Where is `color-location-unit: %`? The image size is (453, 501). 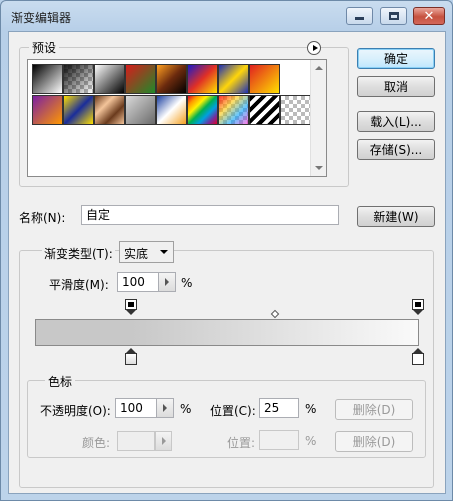
color-location-unit: % is located at coordinates (311, 441).